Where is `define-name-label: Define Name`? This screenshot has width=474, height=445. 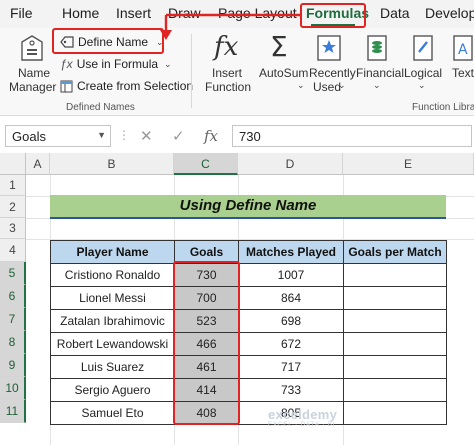
define-name-label: Define Name is located at coordinates (113, 42).